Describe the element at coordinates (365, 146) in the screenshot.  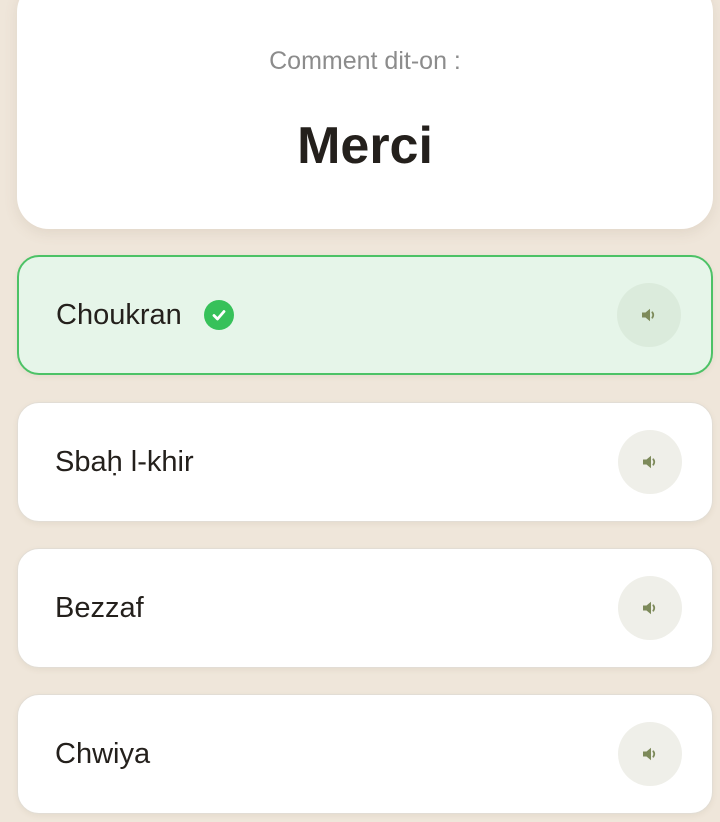
I see `question-word: Merci` at that location.